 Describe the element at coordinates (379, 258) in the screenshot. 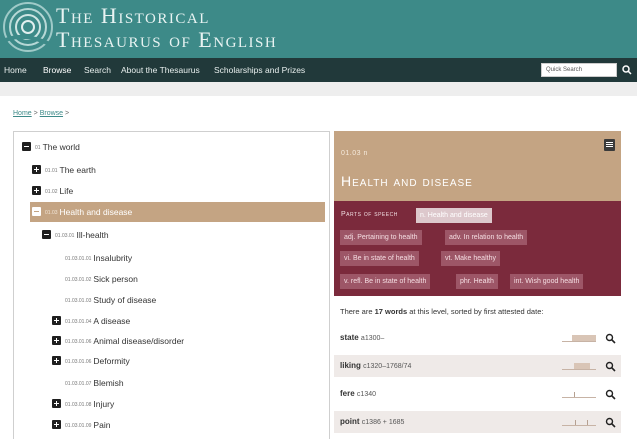

I see `pos-chip: vi. Be in state of health` at that location.